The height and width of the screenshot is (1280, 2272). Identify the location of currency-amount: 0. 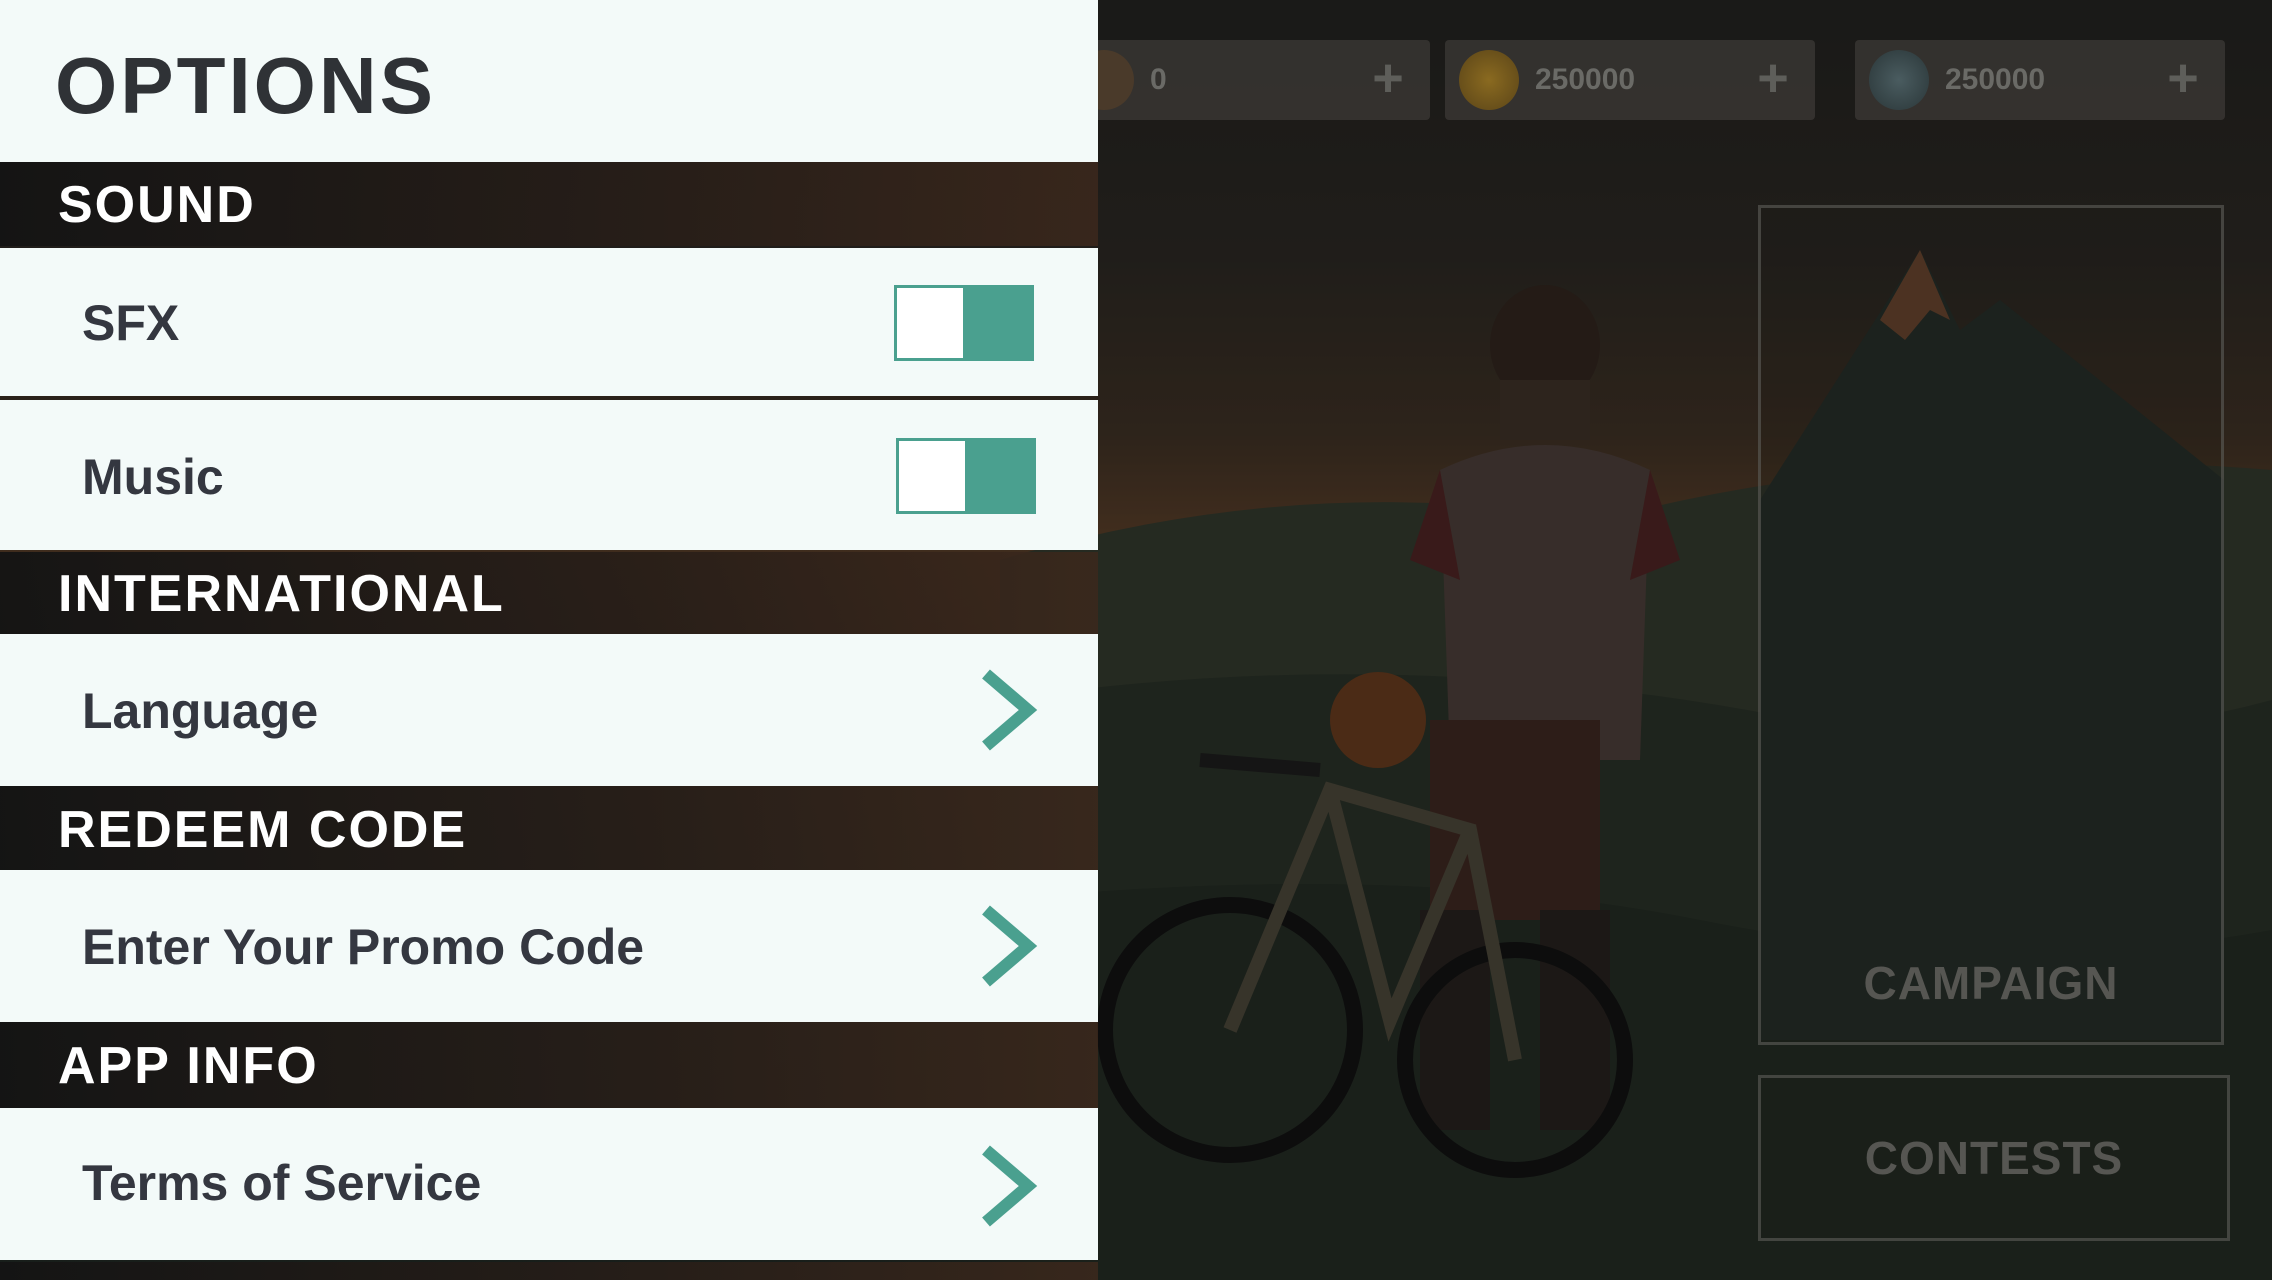
(1158, 79).